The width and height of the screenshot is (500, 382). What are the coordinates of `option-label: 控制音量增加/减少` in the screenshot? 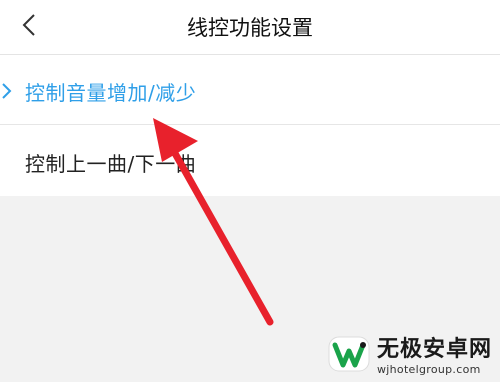 It's located at (111, 93).